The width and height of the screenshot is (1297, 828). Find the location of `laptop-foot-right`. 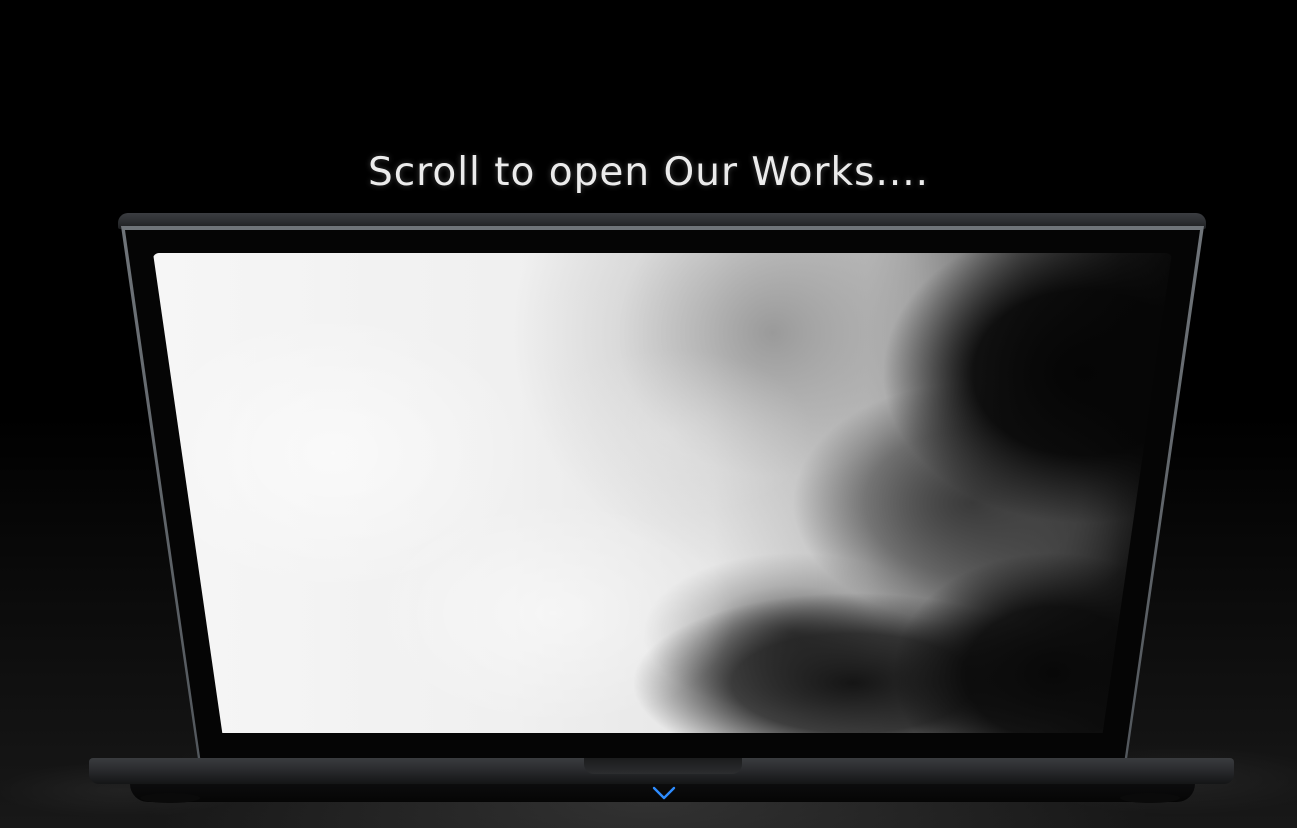

laptop-foot-right is located at coordinates (1150, 798).